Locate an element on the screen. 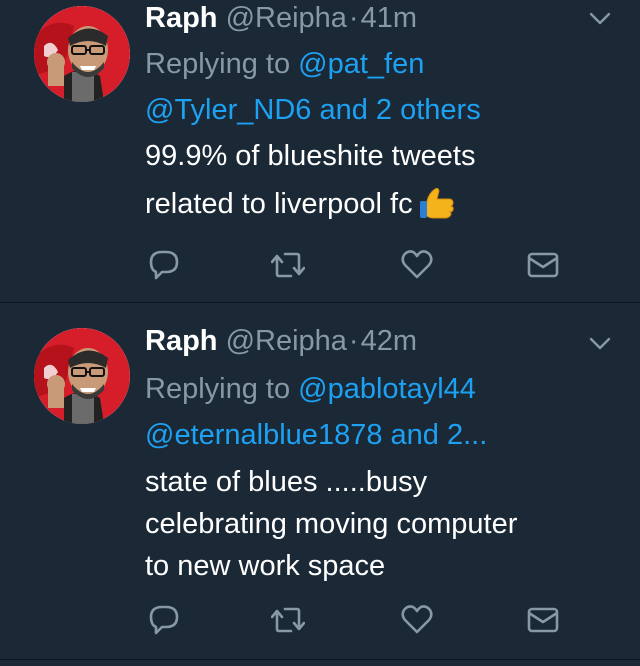 The height and width of the screenshot is (666, 640). tweet-text-line: related to liverpool fc is located at coordinates (362, 204).